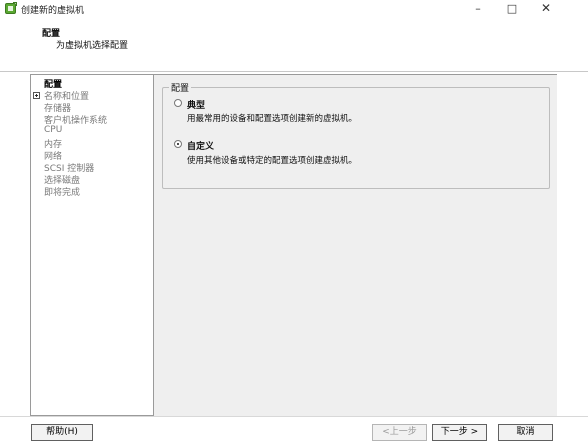 This screenshot has width=588, height=444. Describe the element at coordinates (196, 104) in the screenshot. I see `option-typical-label: 典型` at that location.